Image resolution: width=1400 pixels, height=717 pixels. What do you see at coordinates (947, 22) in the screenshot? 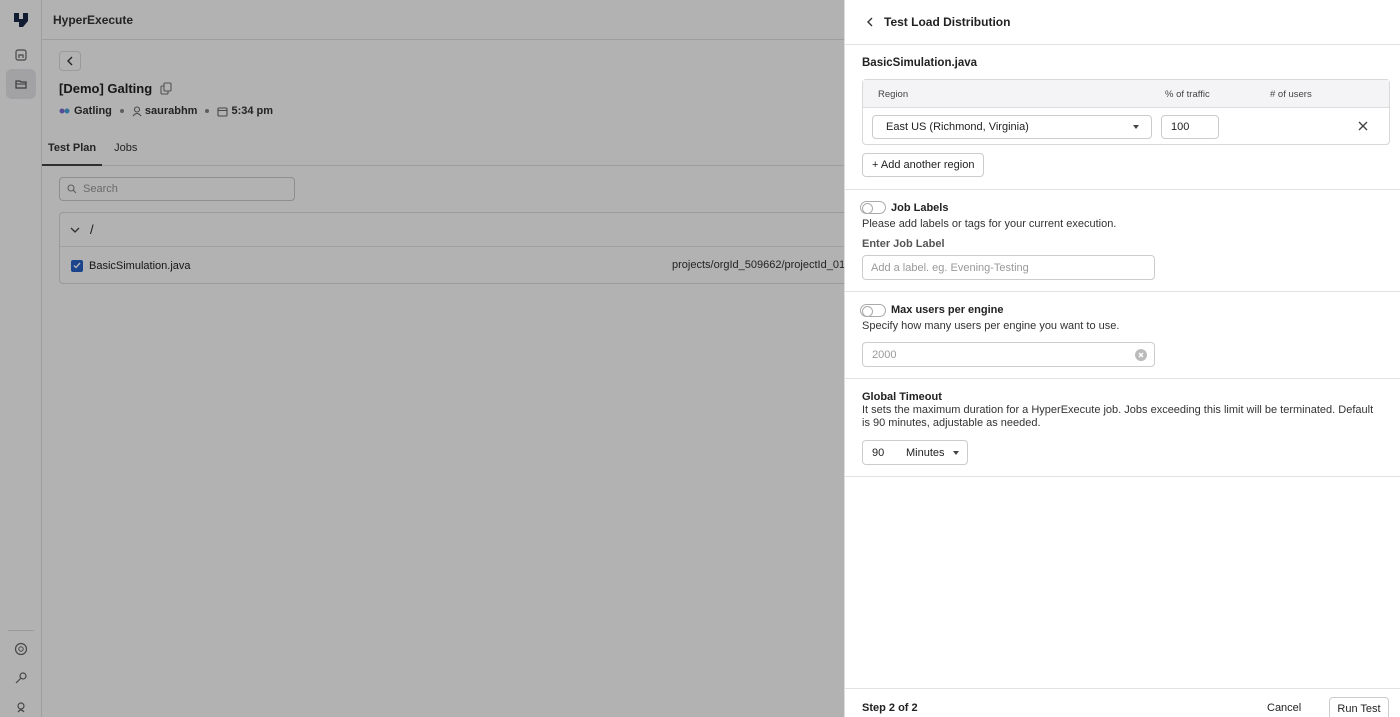
I see `drawer-title: Test Load Distribution` at bounding box center [947, 22].